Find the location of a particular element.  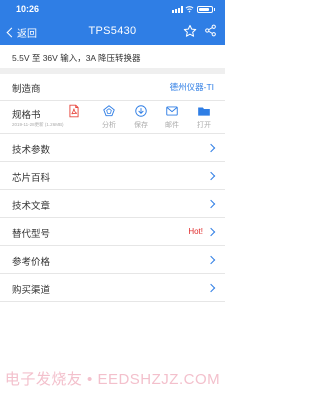

hot-badge: Hot! is located at coordinates (195, 231).